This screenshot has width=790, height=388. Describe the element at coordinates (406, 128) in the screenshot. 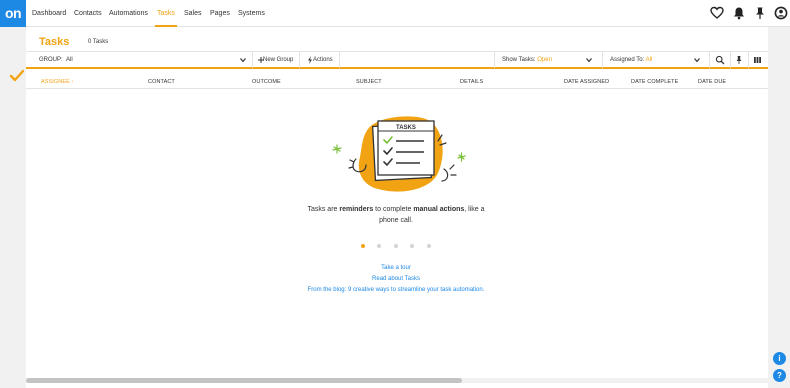

I see `illustration-label: TASKS` at that location.